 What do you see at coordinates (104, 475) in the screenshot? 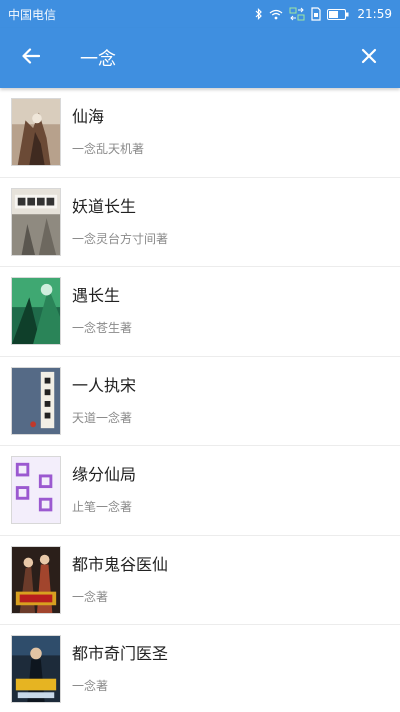
I see `book-title: 缘分仙局` at bounding box center [104, 475].